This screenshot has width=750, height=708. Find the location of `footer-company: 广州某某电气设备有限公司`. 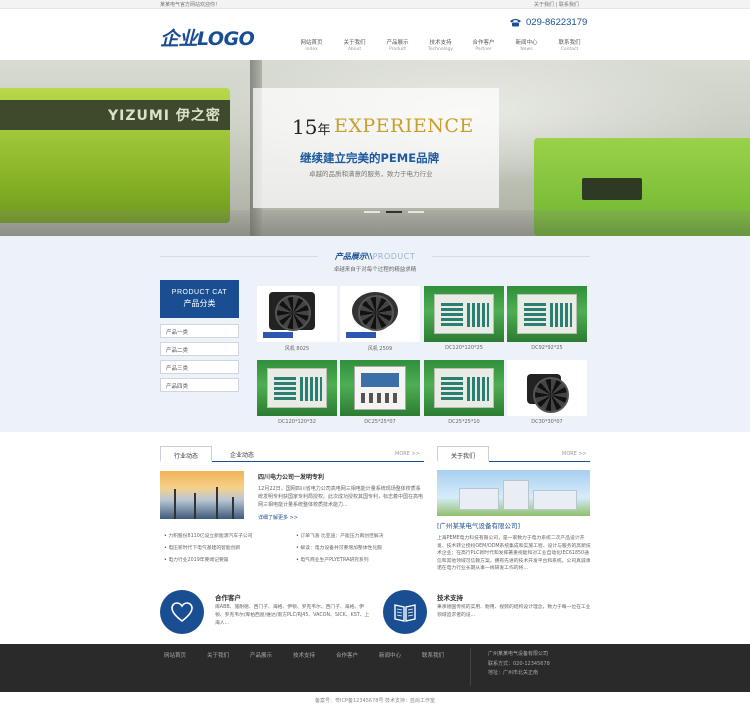

footer-company: 广州某某电气设备有限公司 is located at coordinates (518, 654).